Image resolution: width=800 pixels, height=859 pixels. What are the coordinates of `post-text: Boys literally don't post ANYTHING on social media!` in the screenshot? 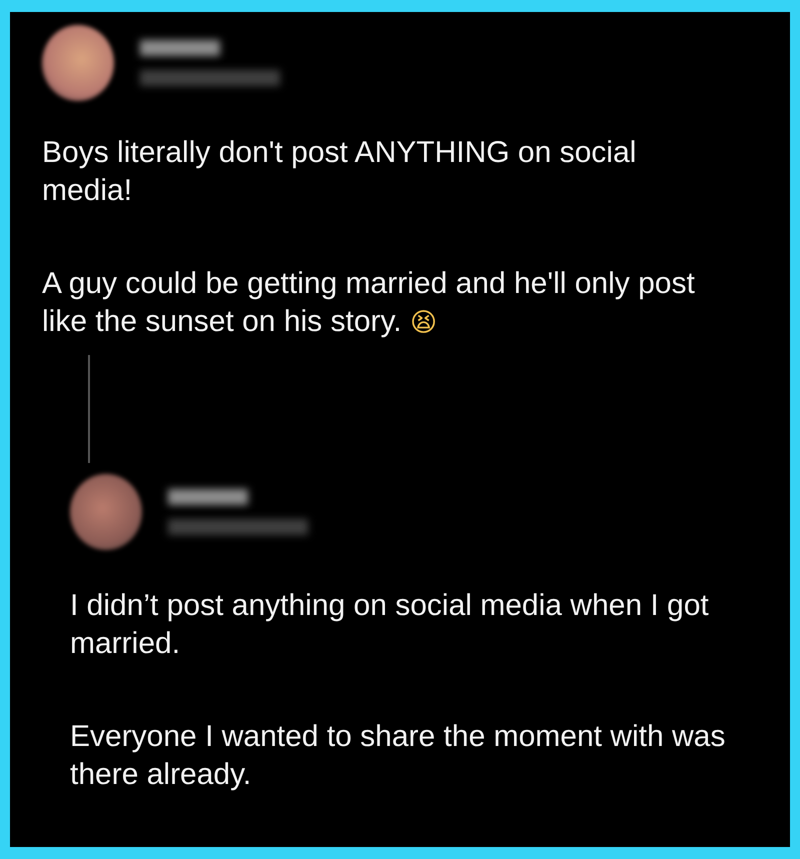 It's located at (340, 172).